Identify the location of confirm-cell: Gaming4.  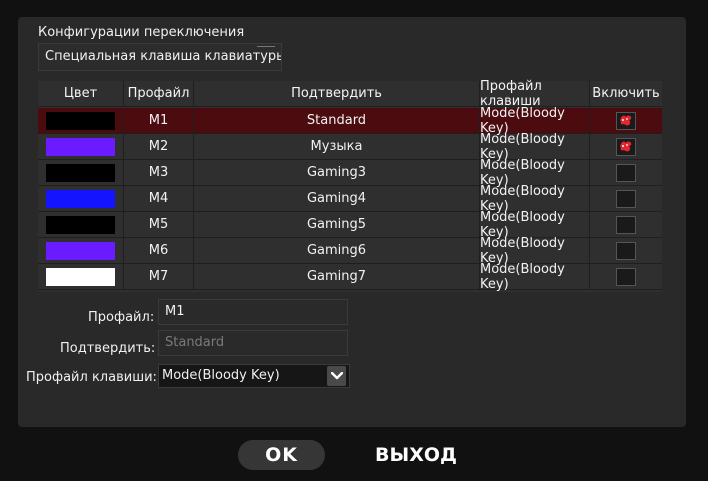
(337, 198).